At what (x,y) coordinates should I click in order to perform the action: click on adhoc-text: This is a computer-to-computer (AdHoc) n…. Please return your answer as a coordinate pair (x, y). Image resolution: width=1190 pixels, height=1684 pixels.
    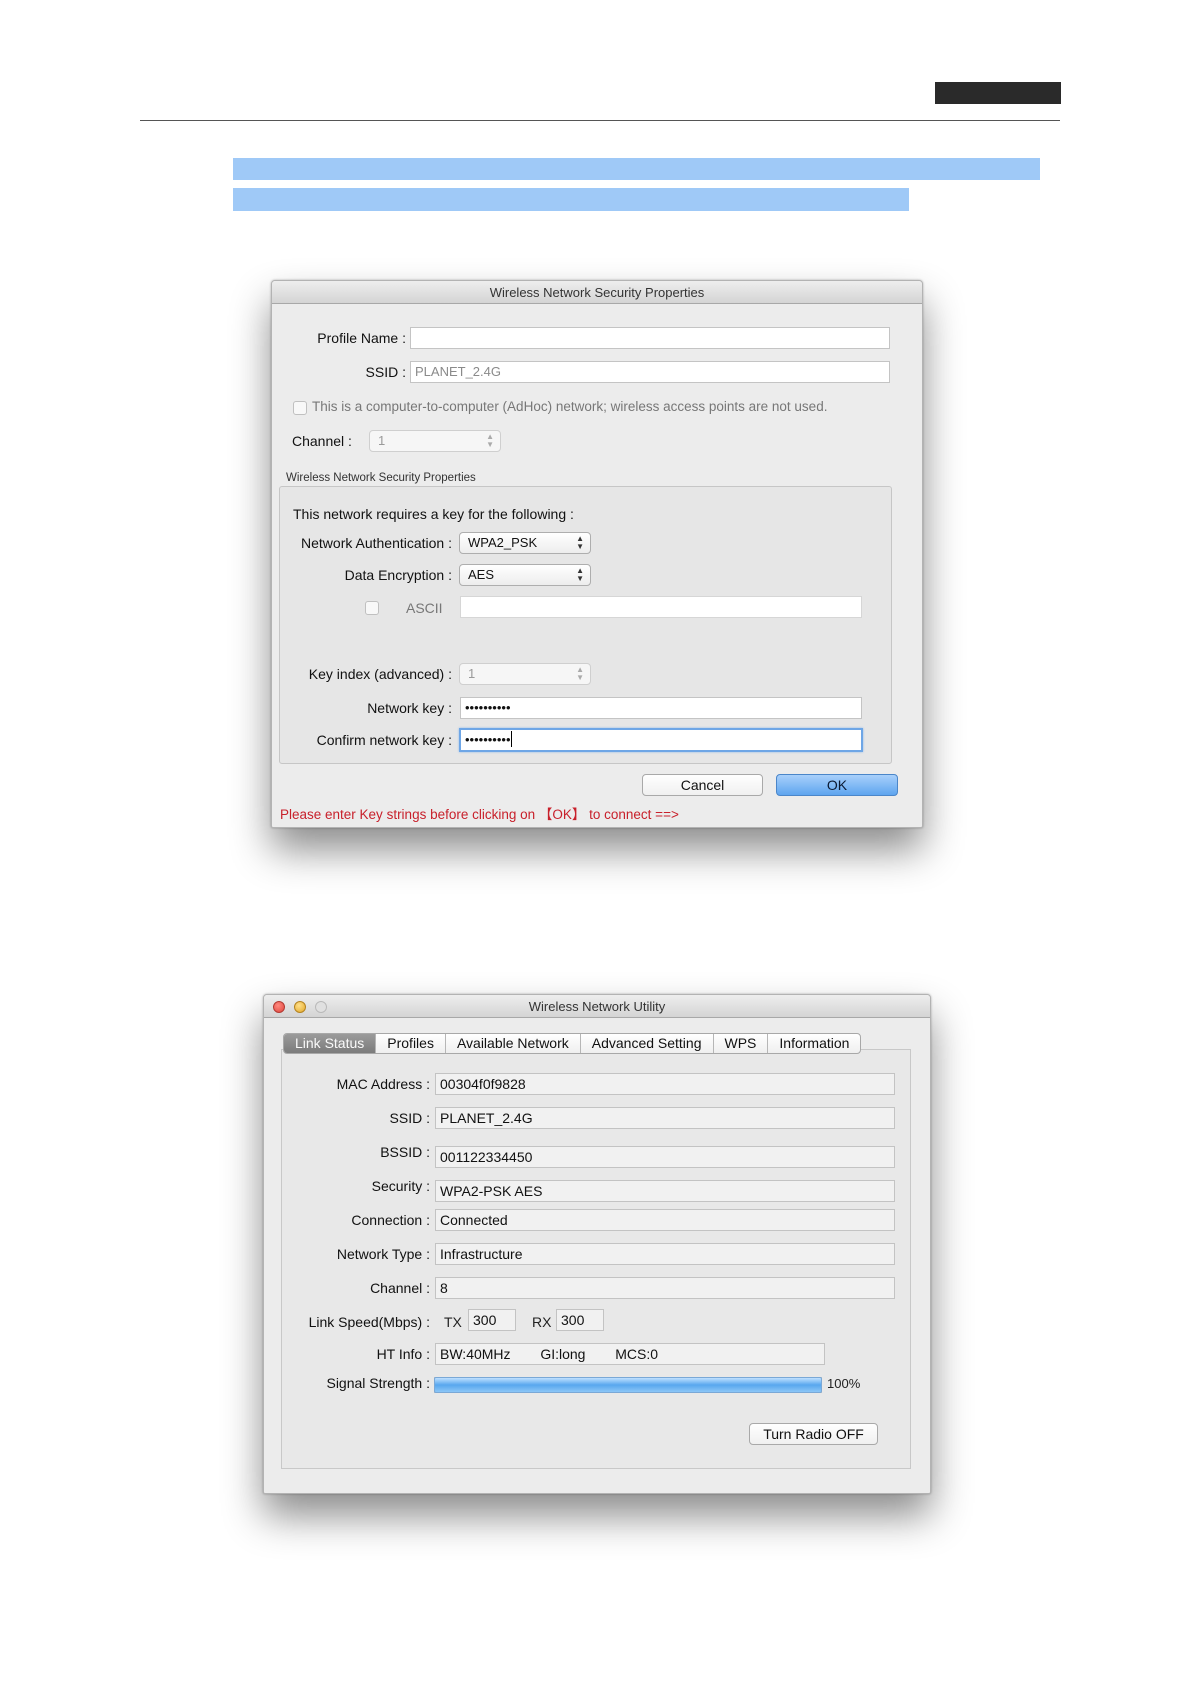
    Looking at the image, I should click on (570, 406).